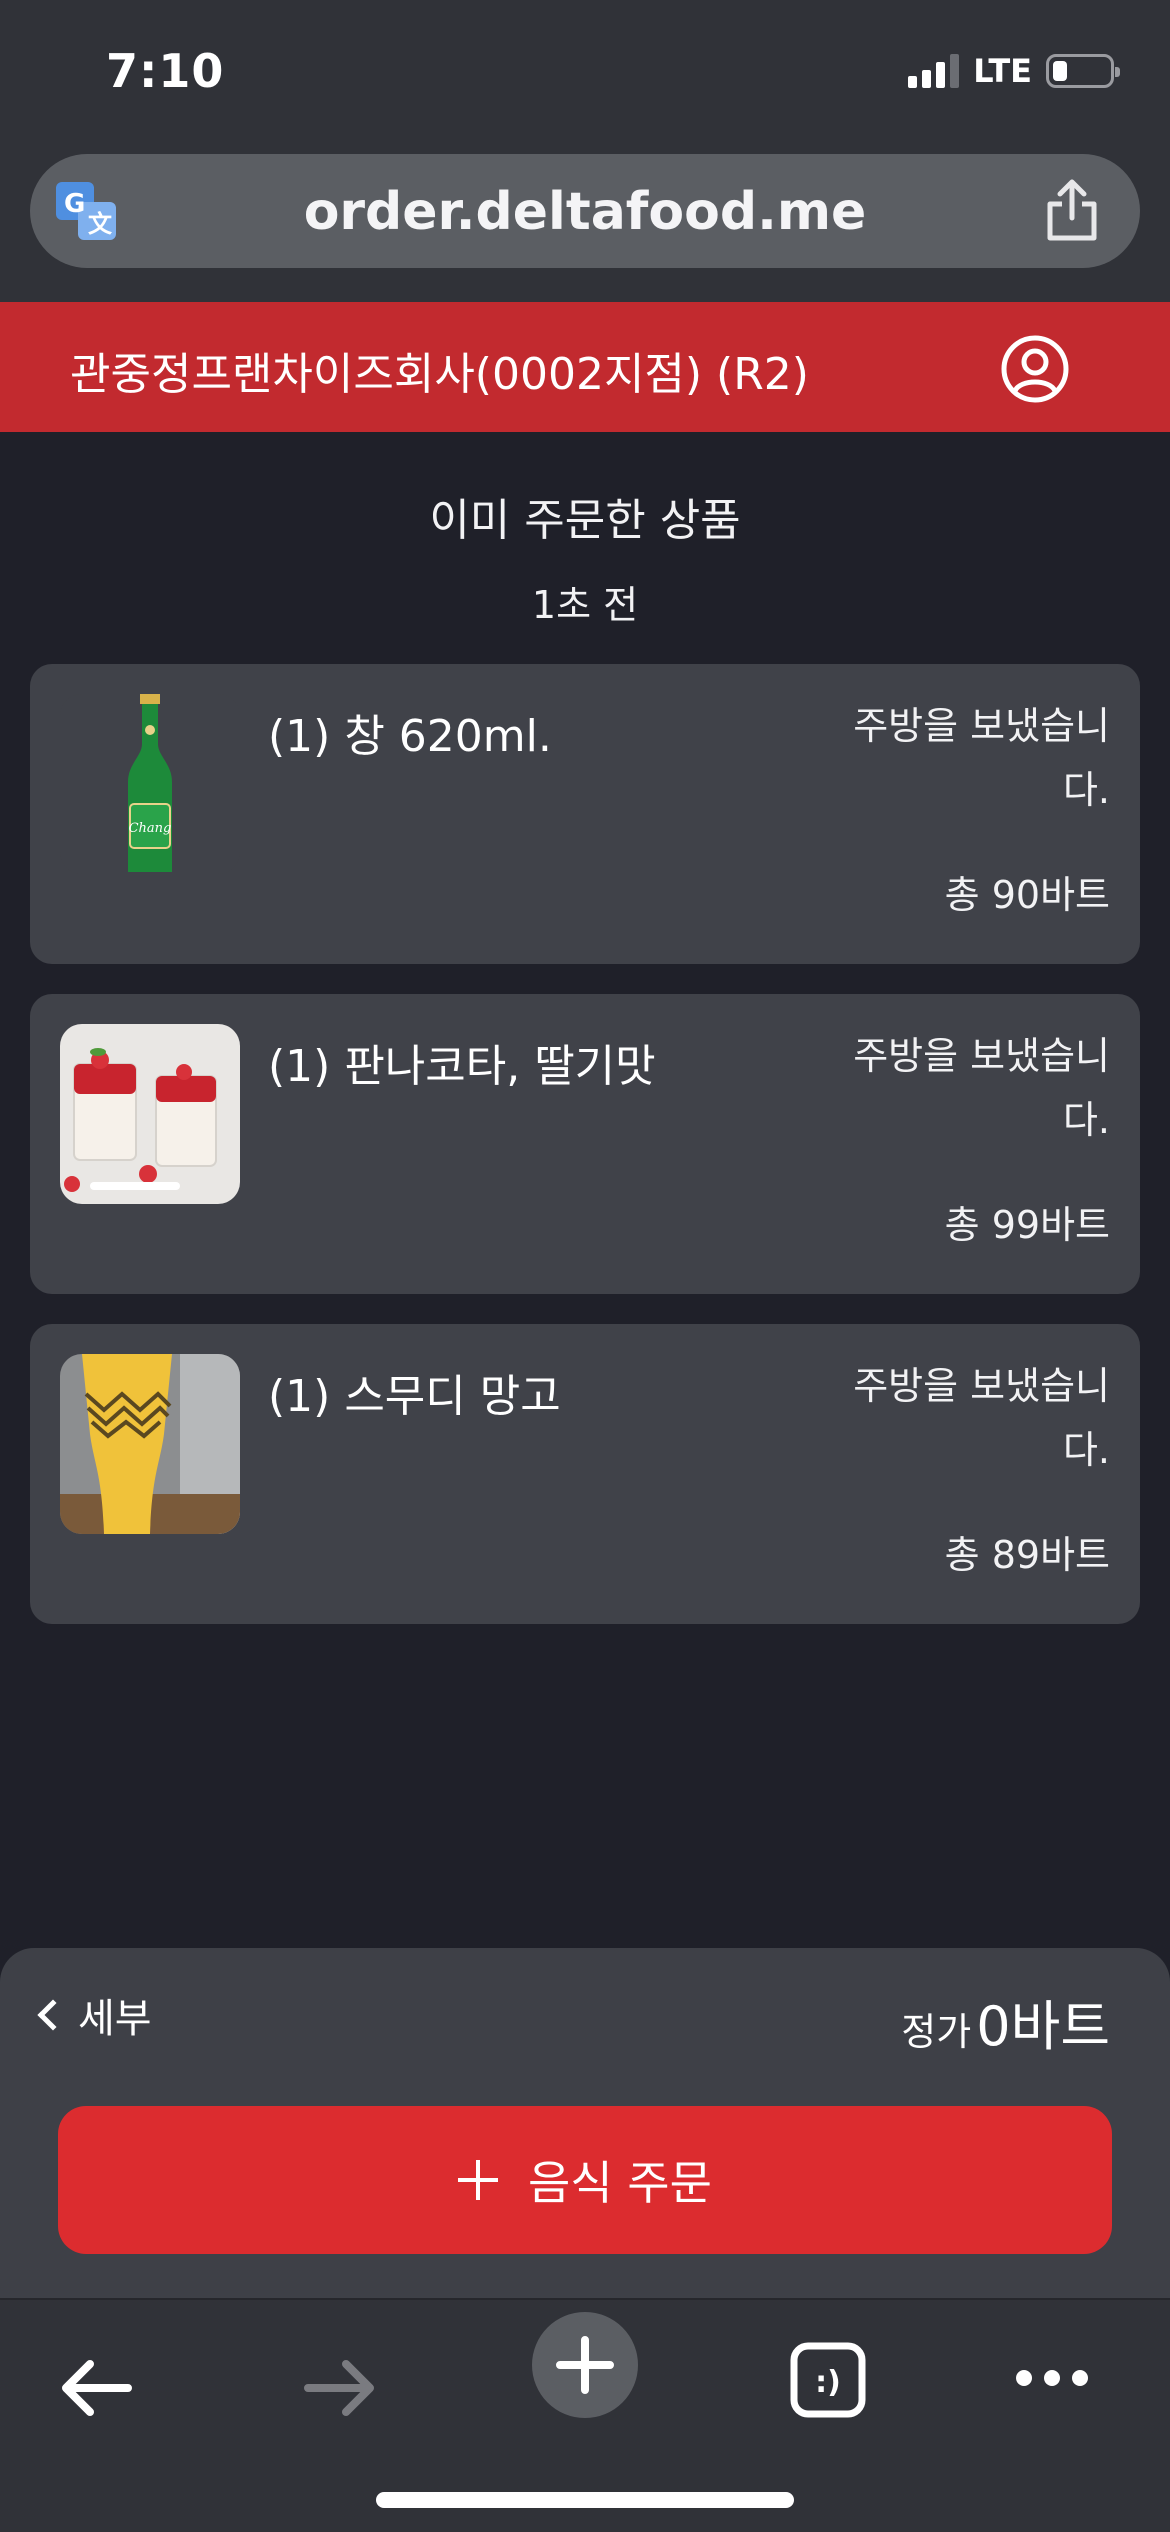  What do you see at coordinates (414, 1396) in the screenshot?
I see `item-name: (1) 스무디 망고` at bounding box center [414, 1396].